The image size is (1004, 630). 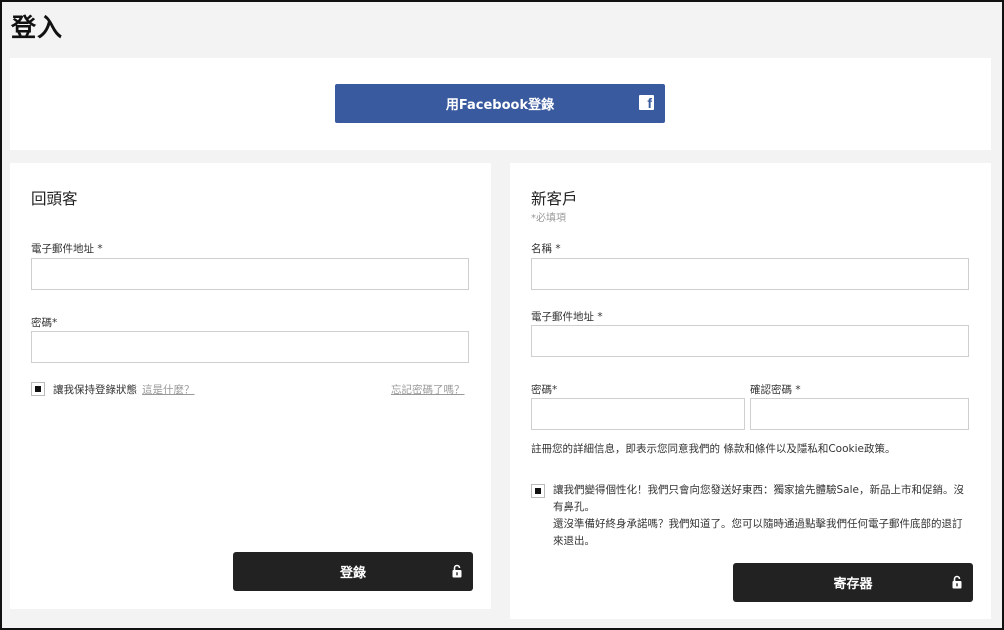 I want to click on remember-me-label: 讓我保持登錄狀態, so click(x=95, y=390).